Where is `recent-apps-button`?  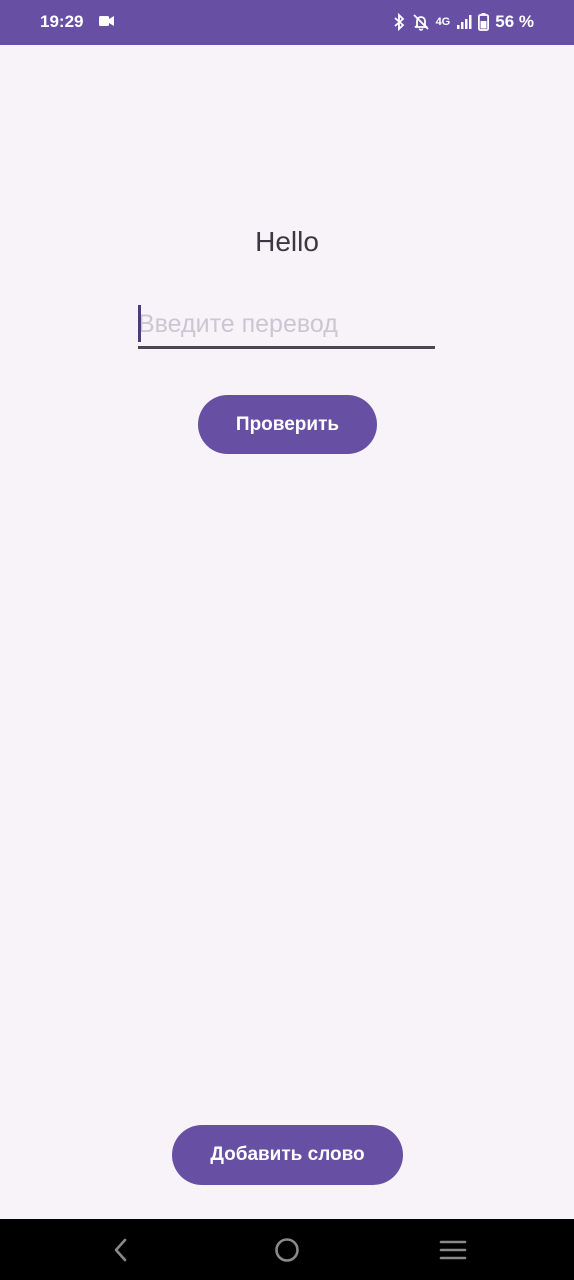 recent-apps-button is located at coordinates (453, 1250).